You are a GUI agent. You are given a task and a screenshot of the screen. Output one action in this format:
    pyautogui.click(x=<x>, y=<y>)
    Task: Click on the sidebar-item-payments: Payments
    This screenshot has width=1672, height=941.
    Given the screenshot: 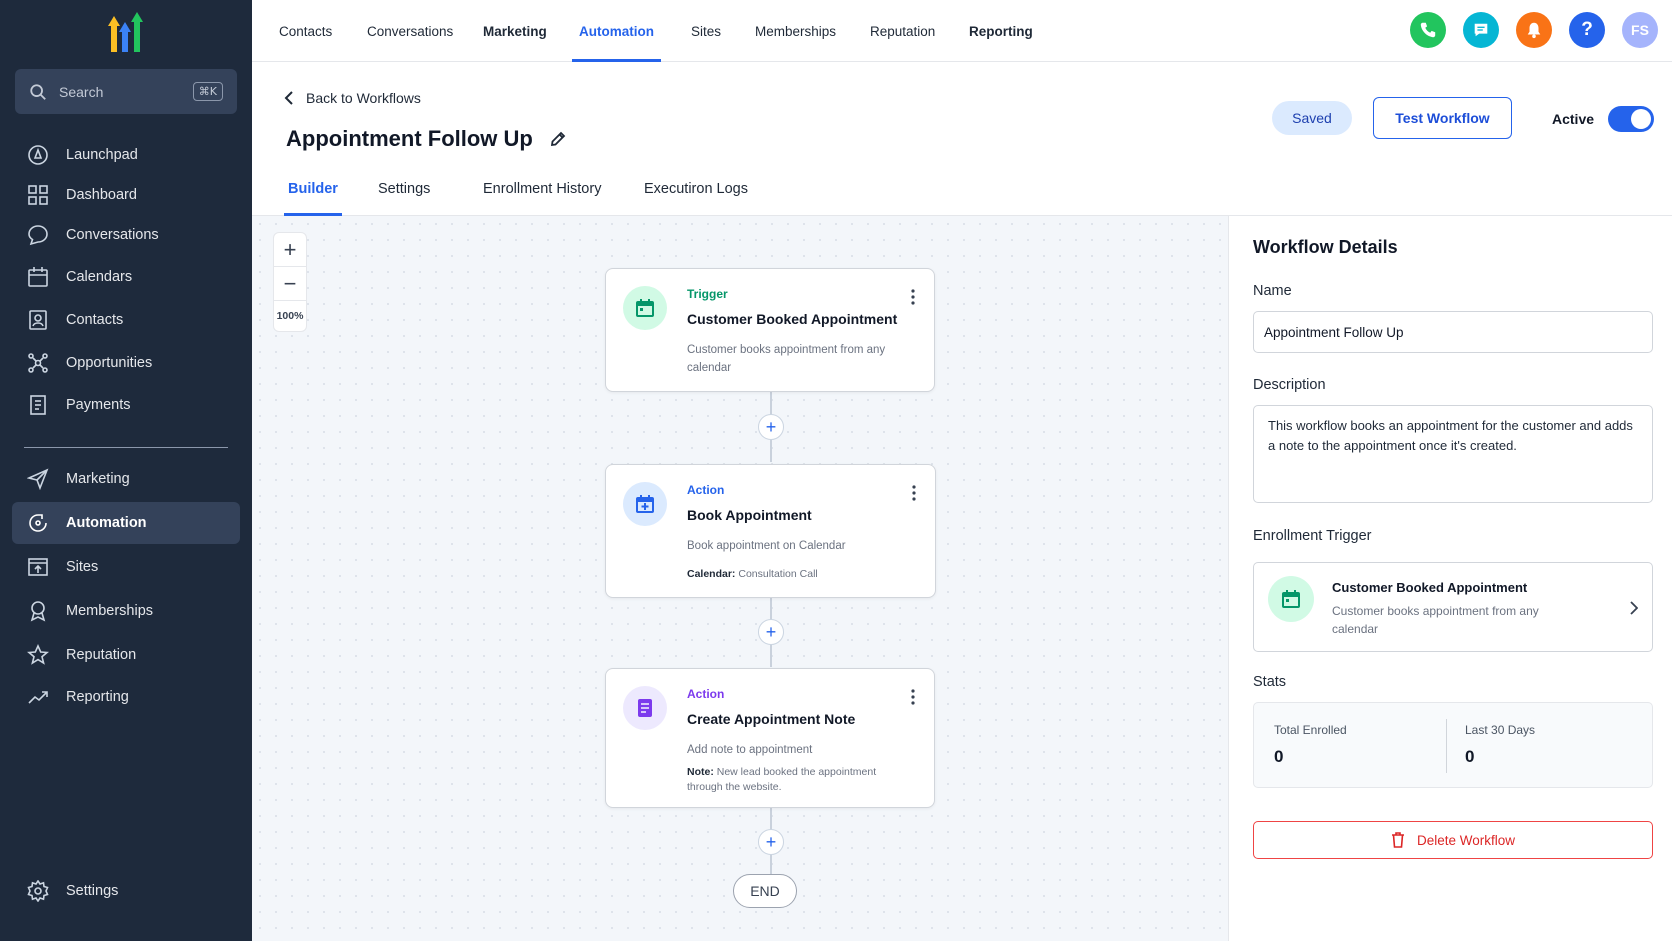 What is the action you would take?
    pyautogui.click(x=126, y=405)
    